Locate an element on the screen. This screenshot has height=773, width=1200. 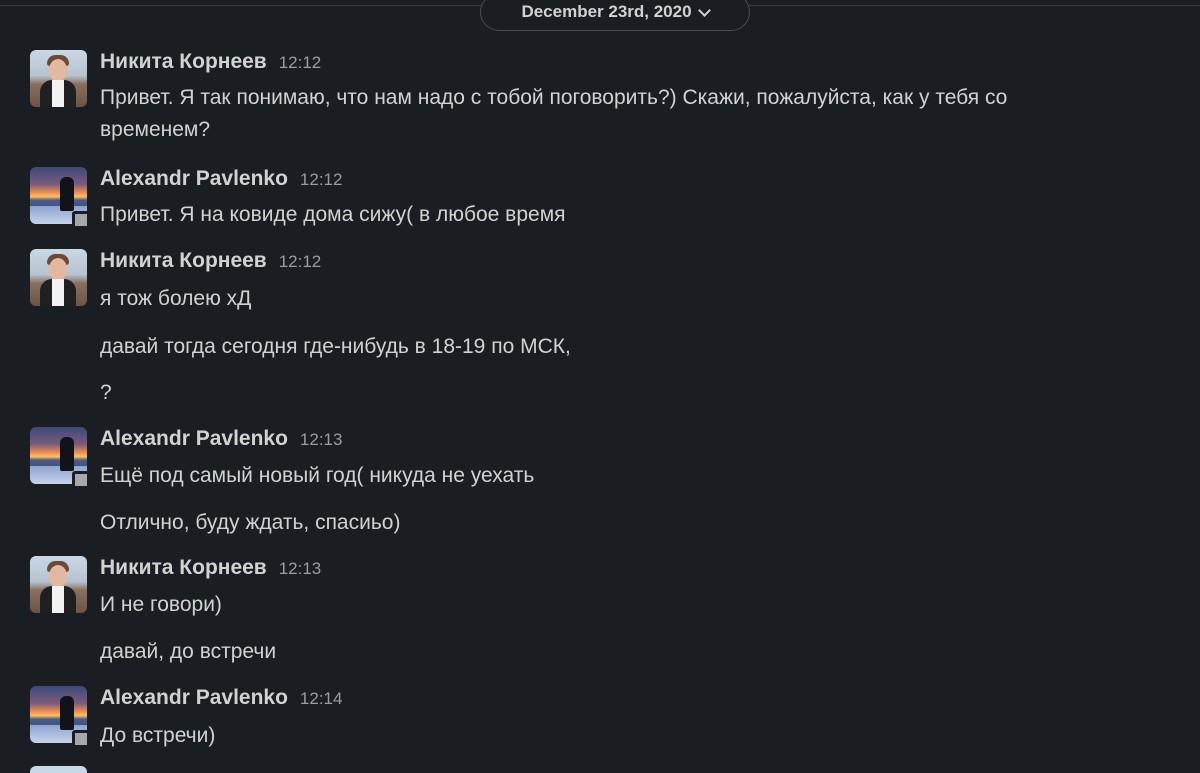
message-text: Отлично, буду ждать, спасиьо) is located at coordinates (250, 522).